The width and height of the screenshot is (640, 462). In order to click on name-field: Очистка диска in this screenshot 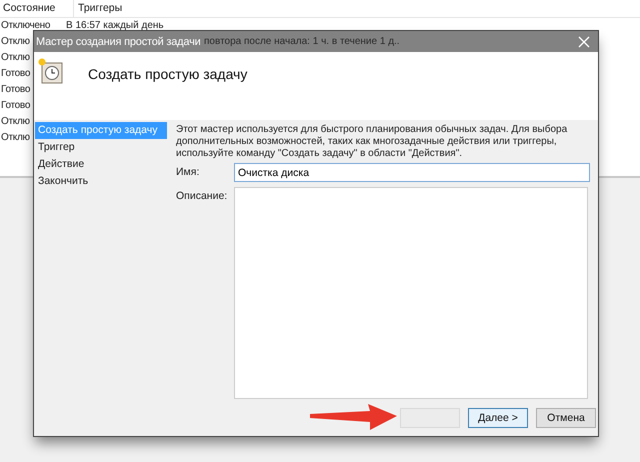, I will do `click(412, 172)`.